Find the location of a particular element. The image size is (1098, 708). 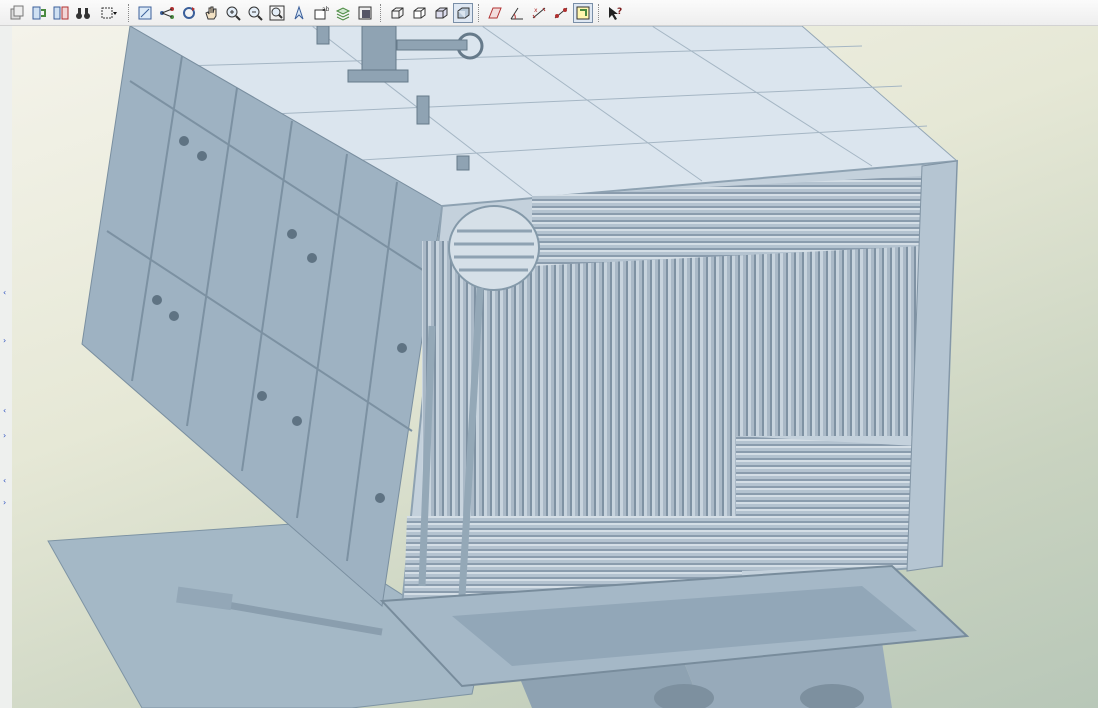

zoom-fit-icon is located at coordinates (277, 12).